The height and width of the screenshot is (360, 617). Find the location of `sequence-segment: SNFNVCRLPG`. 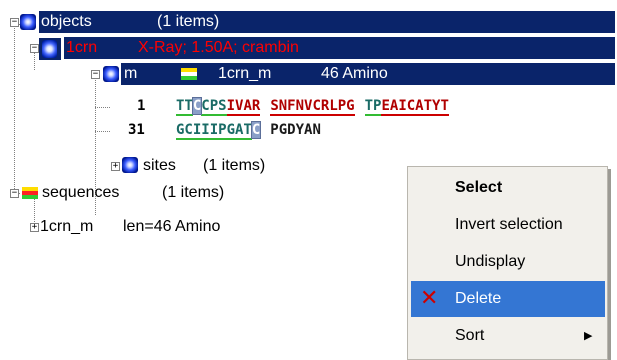

sequence-segment: SNFNVCRLPG is located at coordinates (312, 107).